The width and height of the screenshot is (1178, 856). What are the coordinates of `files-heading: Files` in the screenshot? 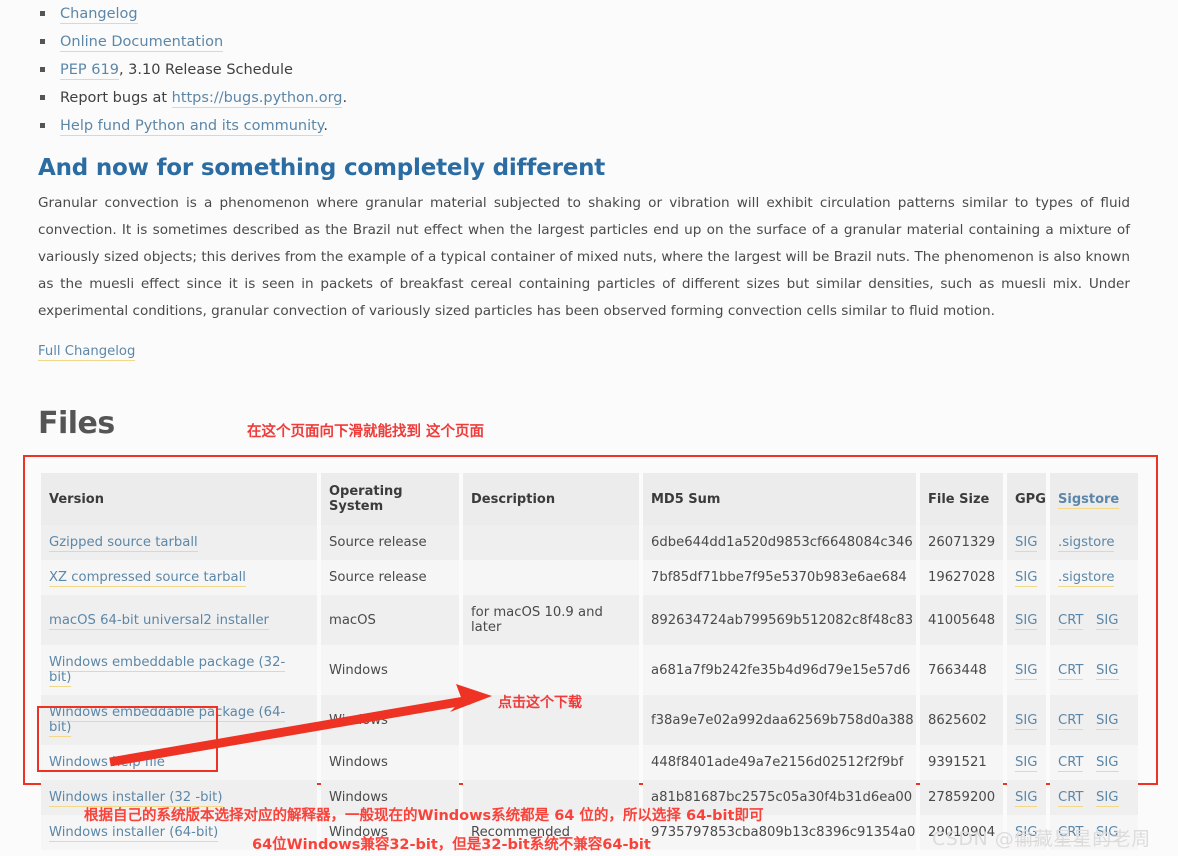 It's located at (76, 423).